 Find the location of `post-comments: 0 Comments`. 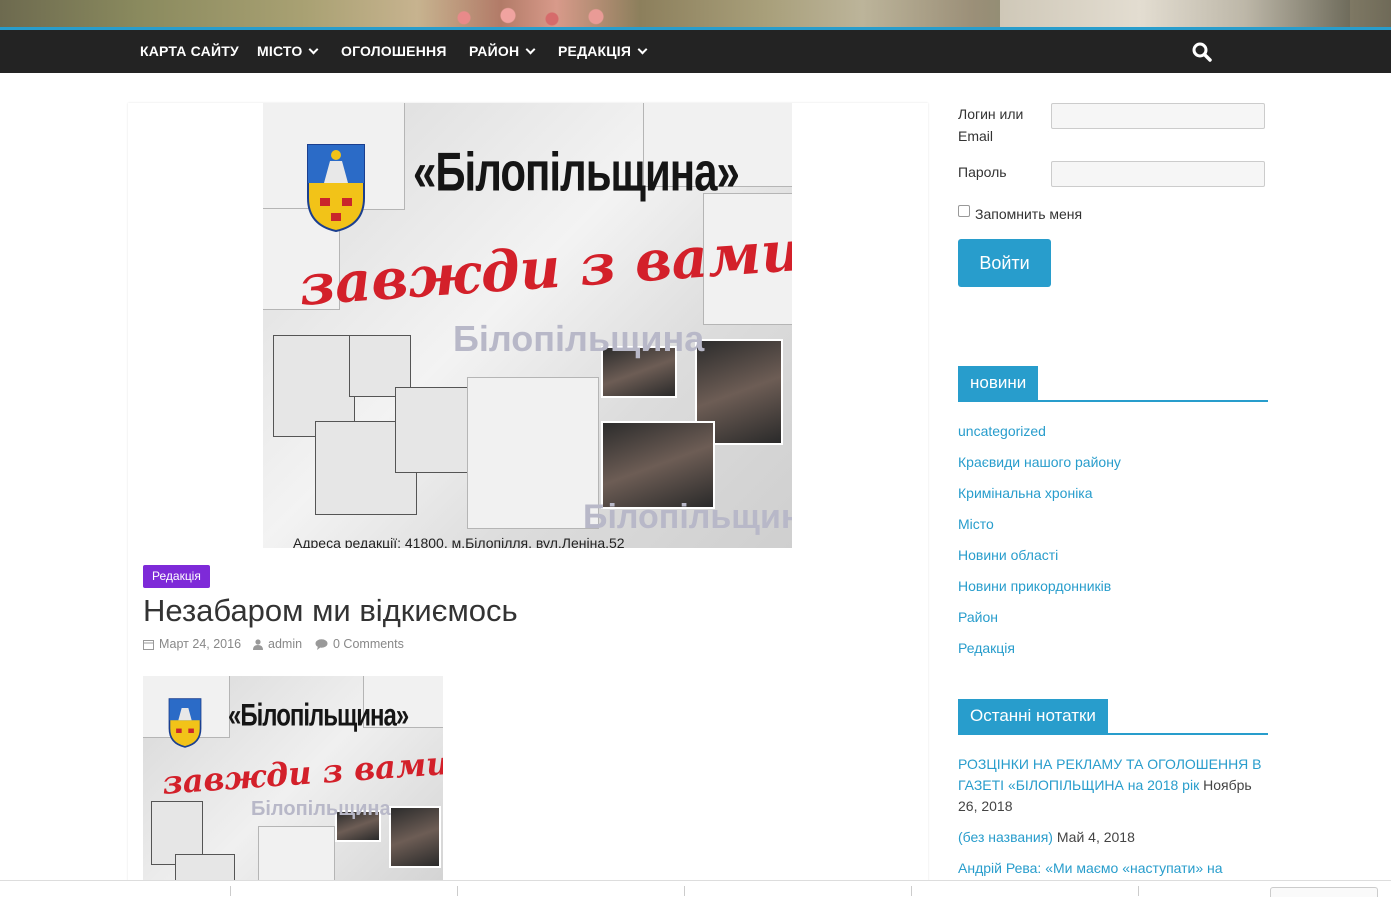

post-comments: 0 Comments is located at coordinates (359, 644).